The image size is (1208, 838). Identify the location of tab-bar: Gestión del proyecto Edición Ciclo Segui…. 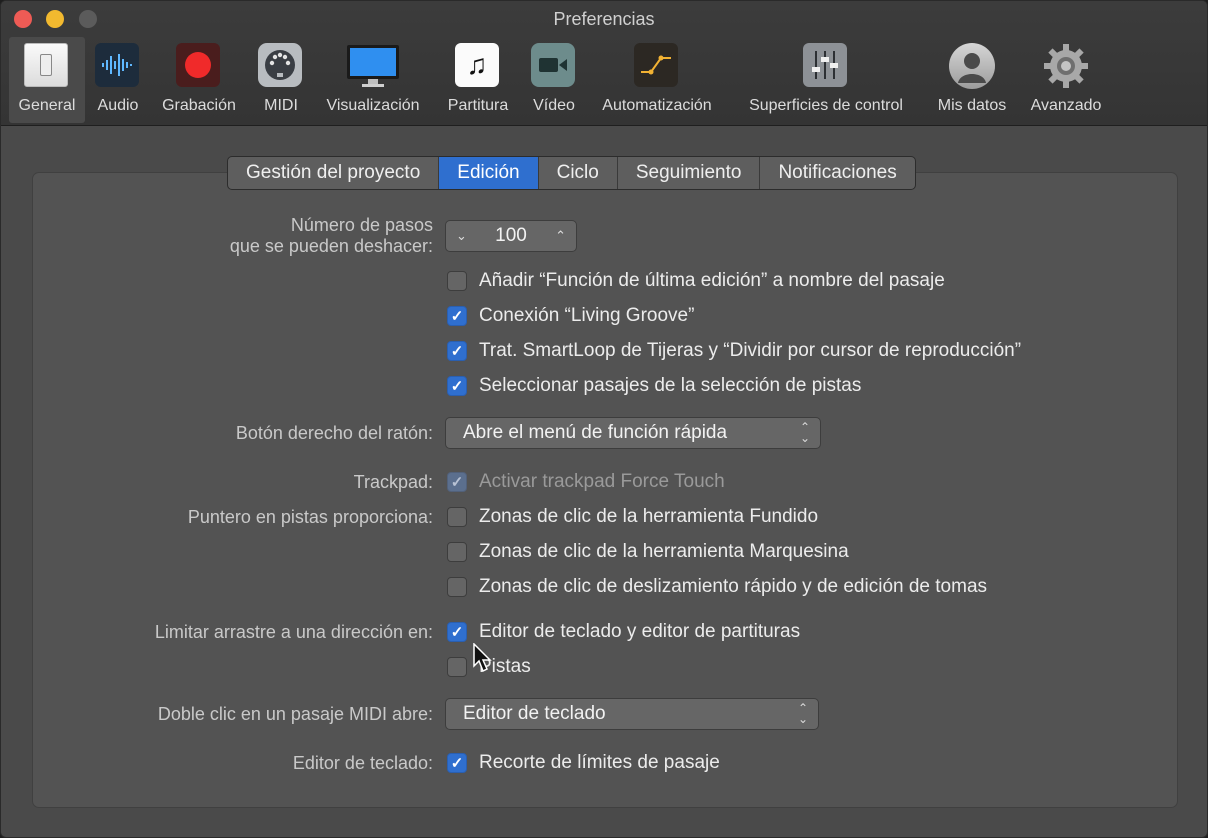
(571, 173).